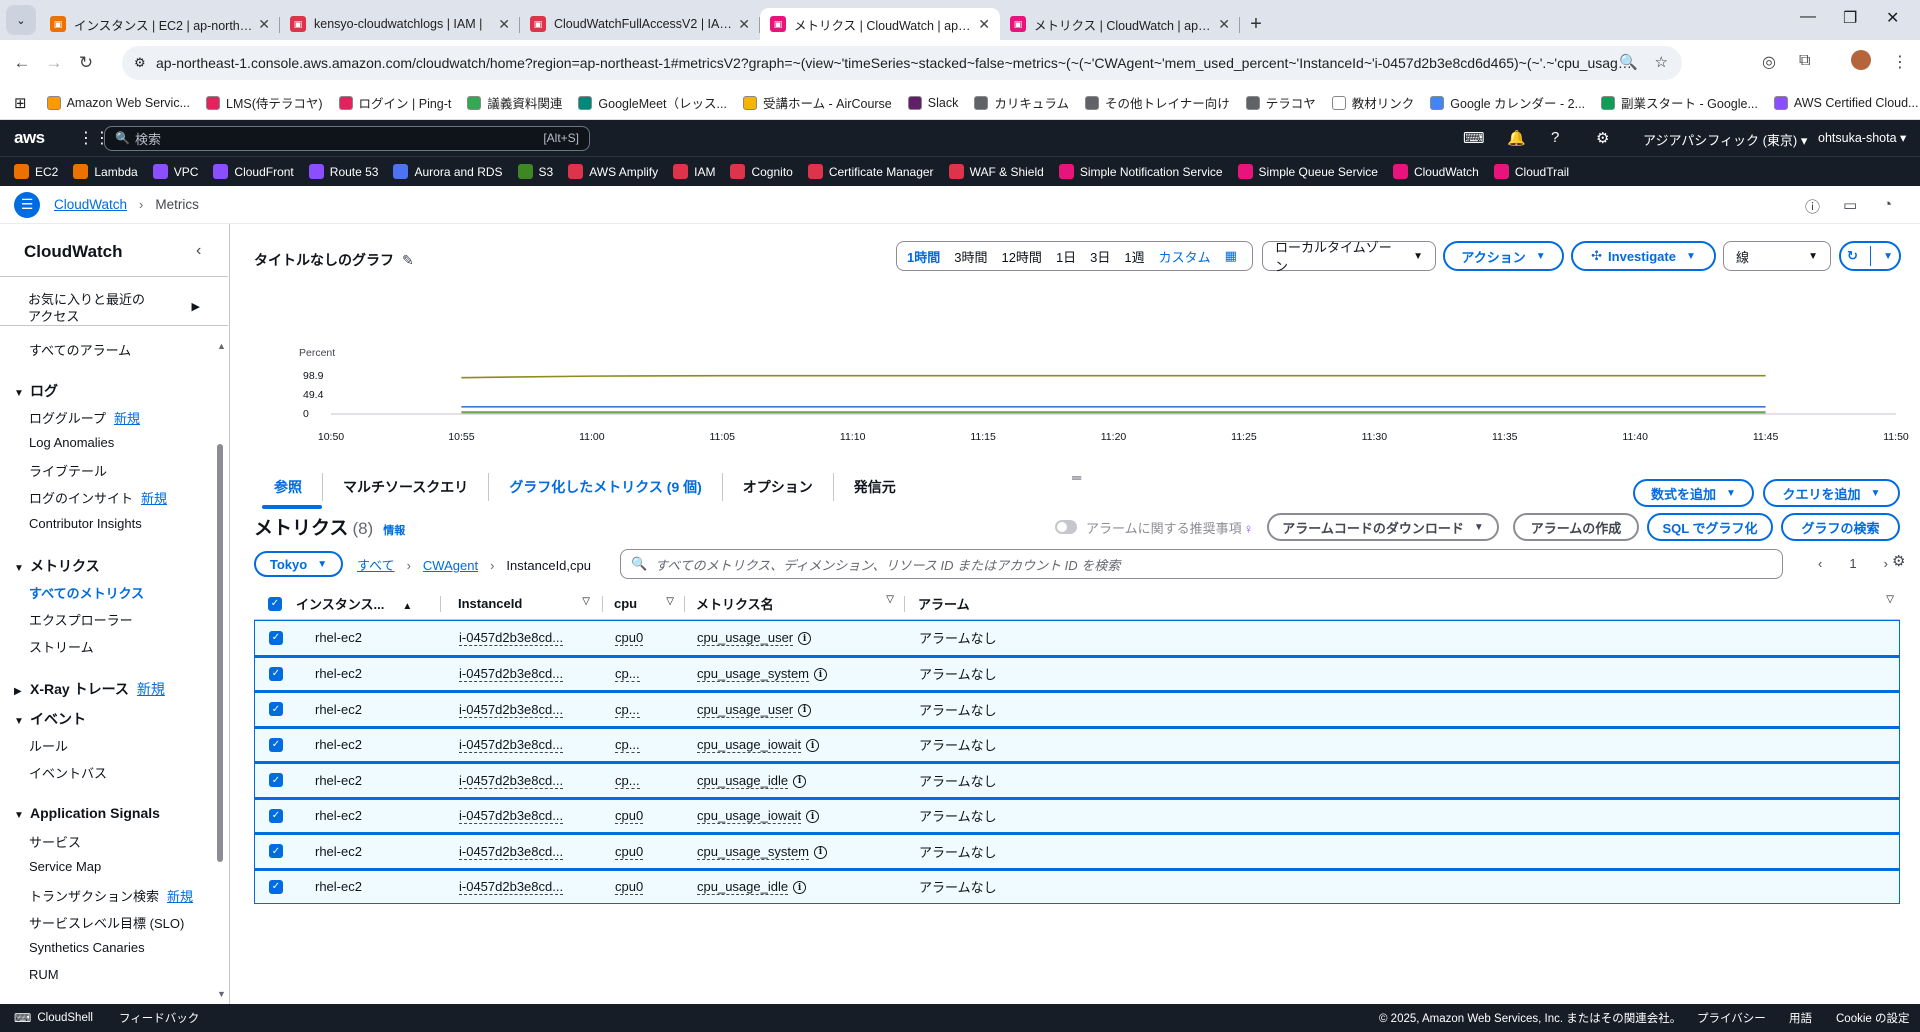  Describe the element at coordinates (80, 349) in the screenshot. I see `sidebar-item-all-alarms: すべてのアラーム` at that location.